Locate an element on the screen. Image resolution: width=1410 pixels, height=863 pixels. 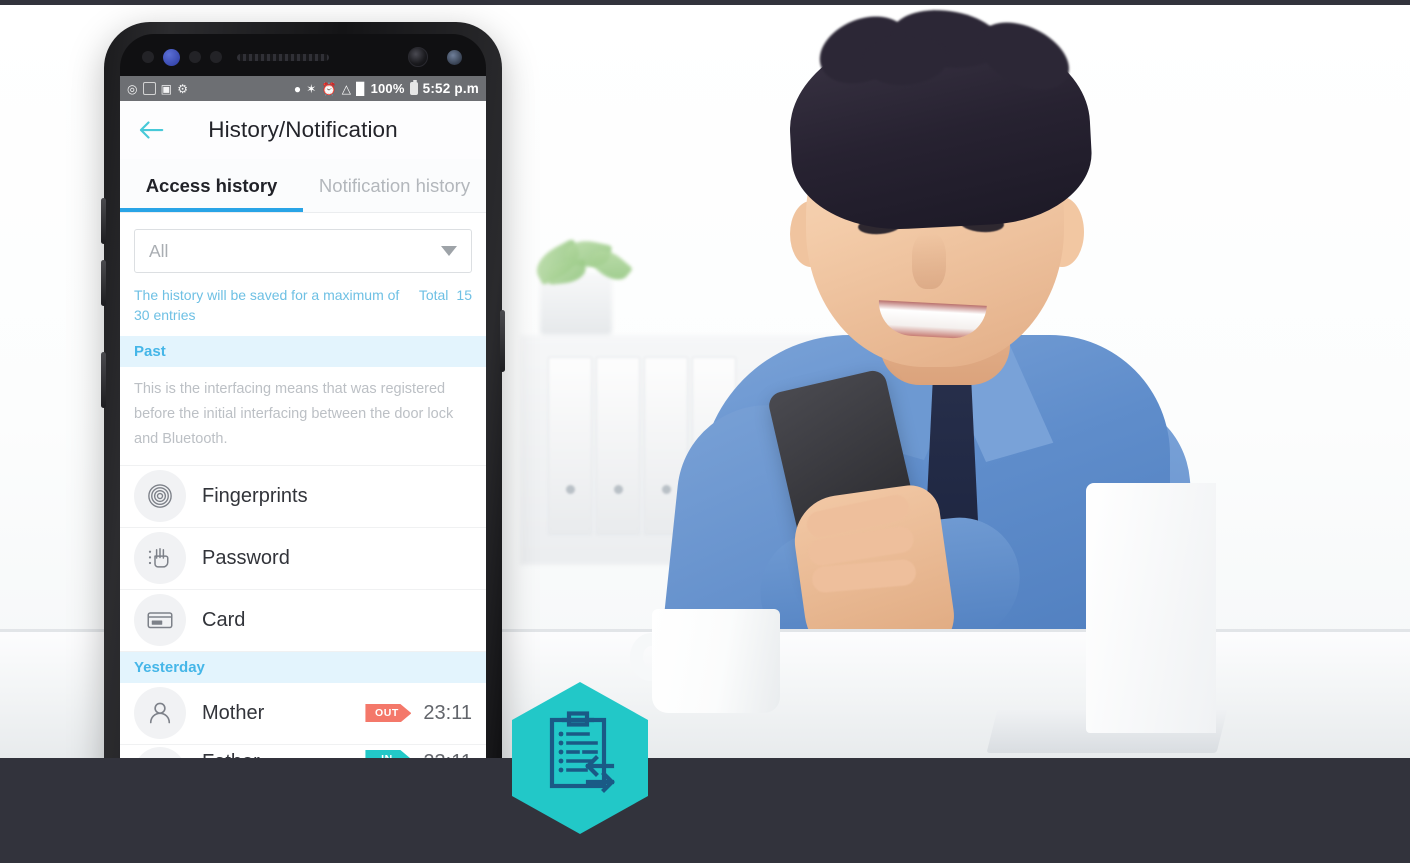
list-item-time: 23:11 is located at coordinates (447, 712).